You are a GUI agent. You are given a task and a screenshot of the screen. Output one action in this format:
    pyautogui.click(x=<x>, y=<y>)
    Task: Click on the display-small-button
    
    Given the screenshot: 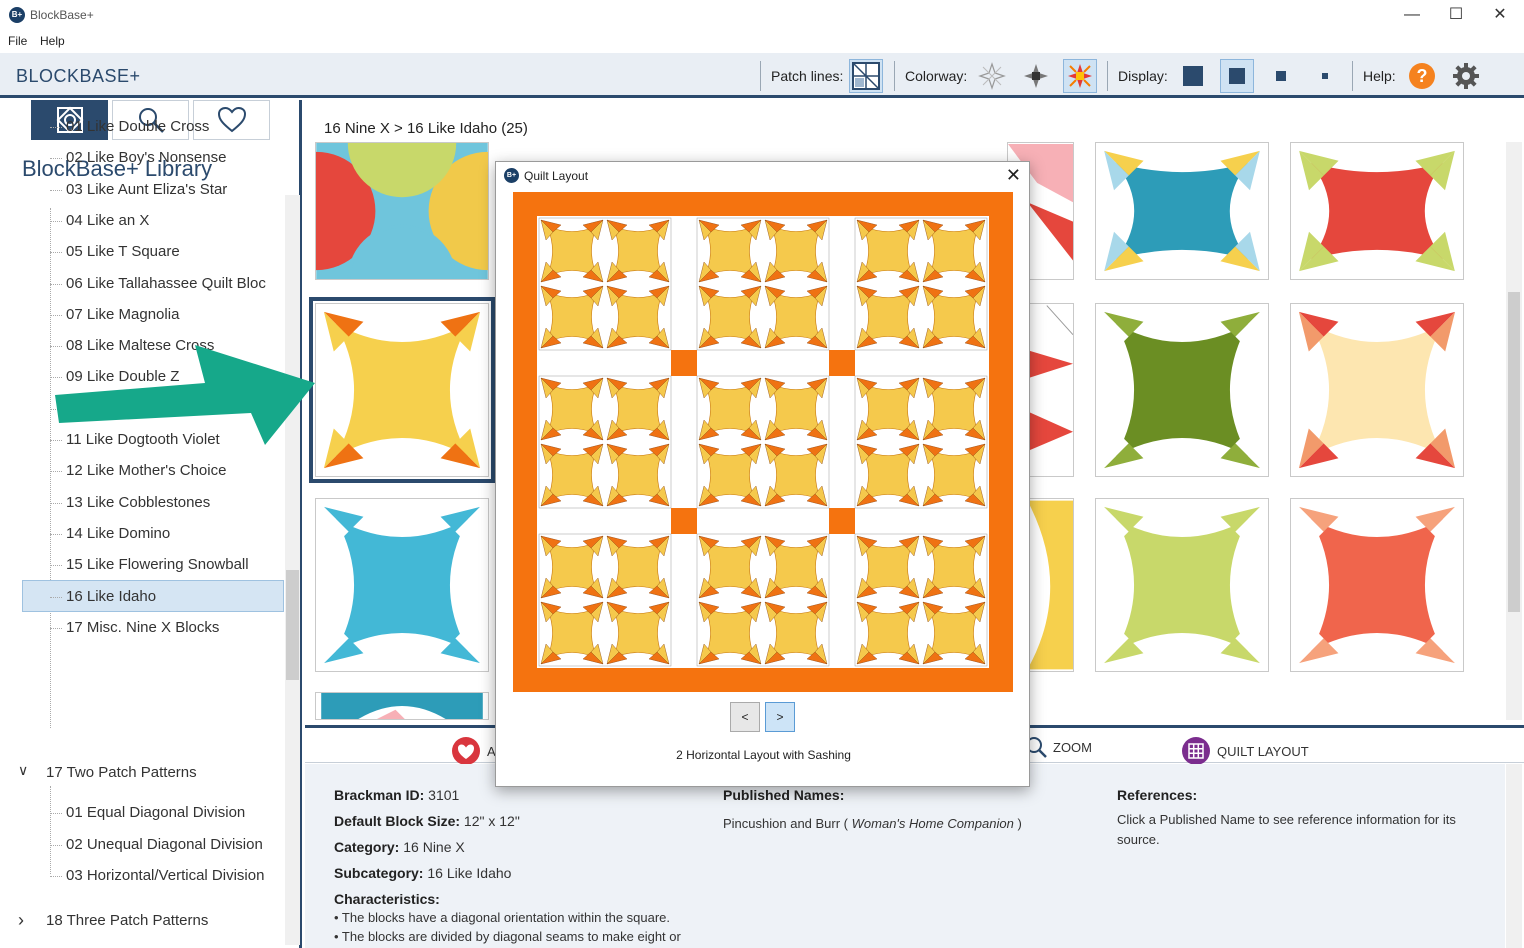 What is the action you would take?
    pyautogui.click(x=1325, y=76)
    